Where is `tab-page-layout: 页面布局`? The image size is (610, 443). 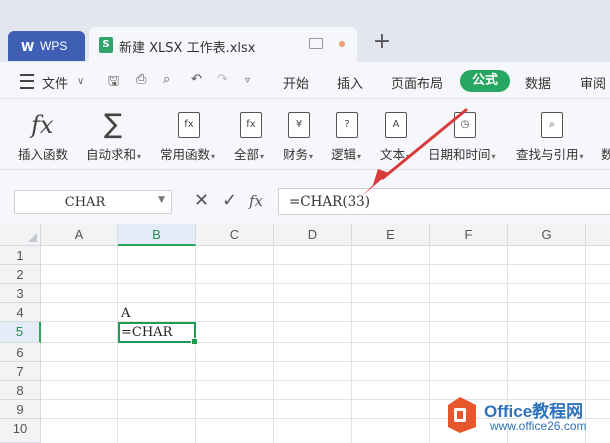 tab-page-layout: 页面布局 is located at coordinates (417, 82).